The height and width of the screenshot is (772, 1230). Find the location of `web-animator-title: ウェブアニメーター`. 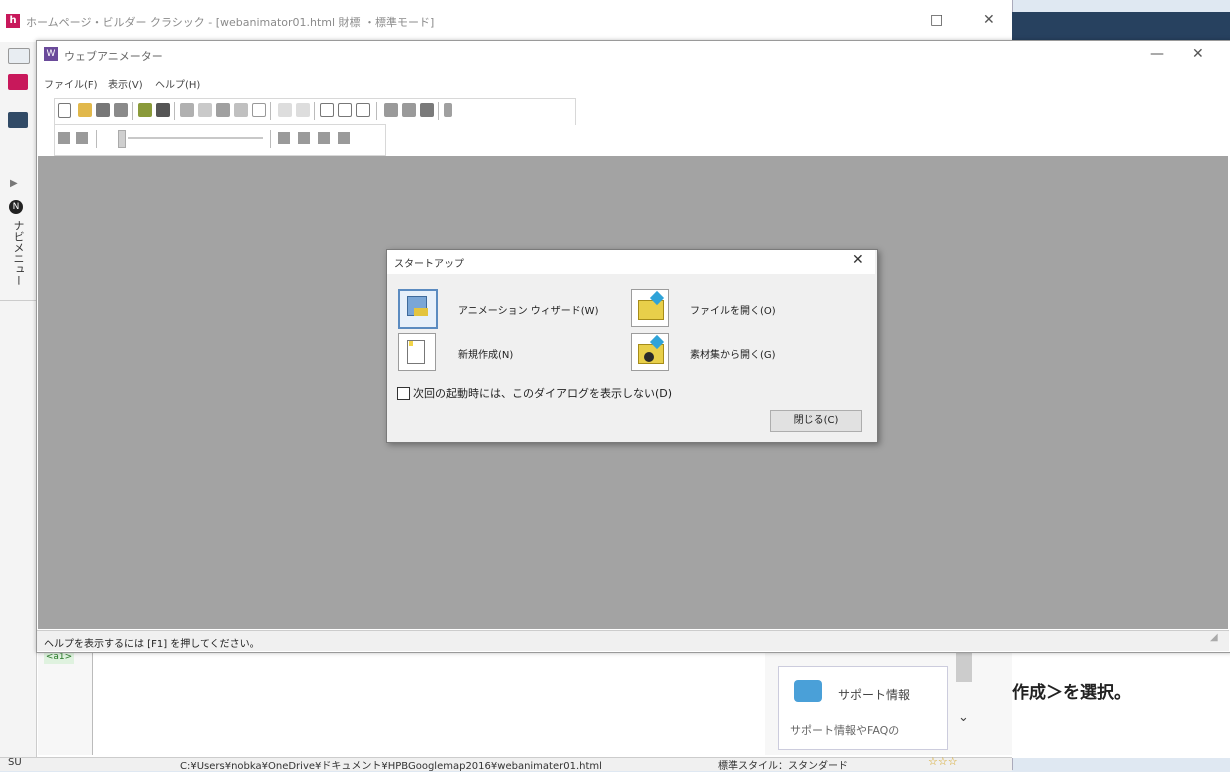

web-animator-title: ウェブアニメーター is located at coordinates (113, 56).